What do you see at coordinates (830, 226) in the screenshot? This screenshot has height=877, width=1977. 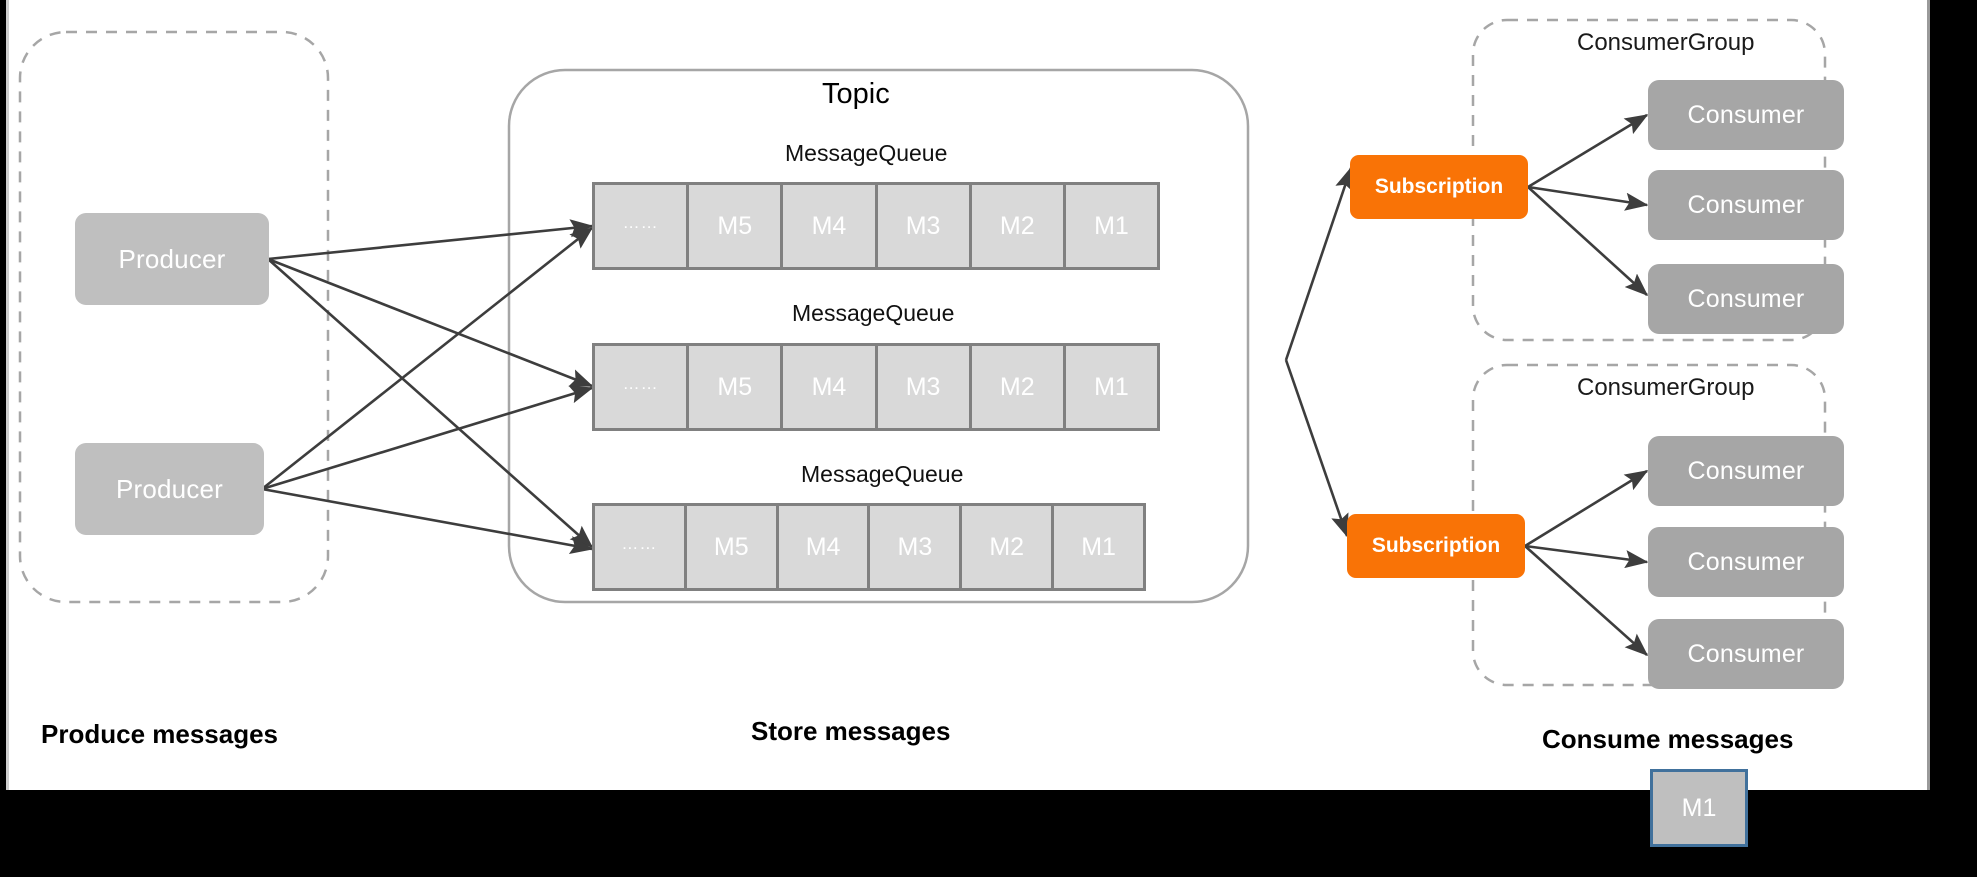 I see `queue1-cell-2: M4` at bounding box center [830, 226].